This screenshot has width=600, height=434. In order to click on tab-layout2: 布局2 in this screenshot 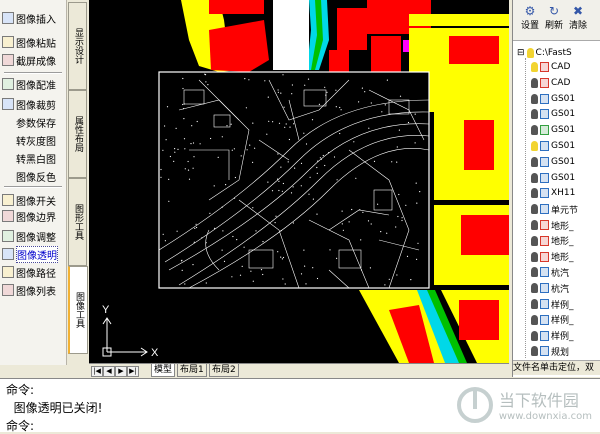, I will do `click(224, 370)`.